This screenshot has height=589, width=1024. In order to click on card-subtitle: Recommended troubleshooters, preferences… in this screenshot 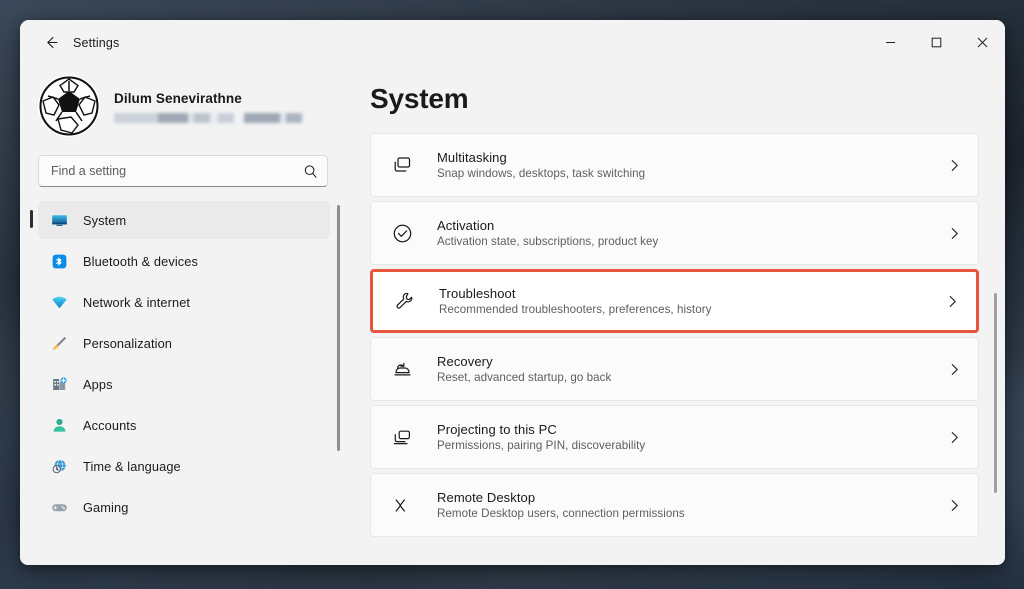, I will do `click(575, 309)`.